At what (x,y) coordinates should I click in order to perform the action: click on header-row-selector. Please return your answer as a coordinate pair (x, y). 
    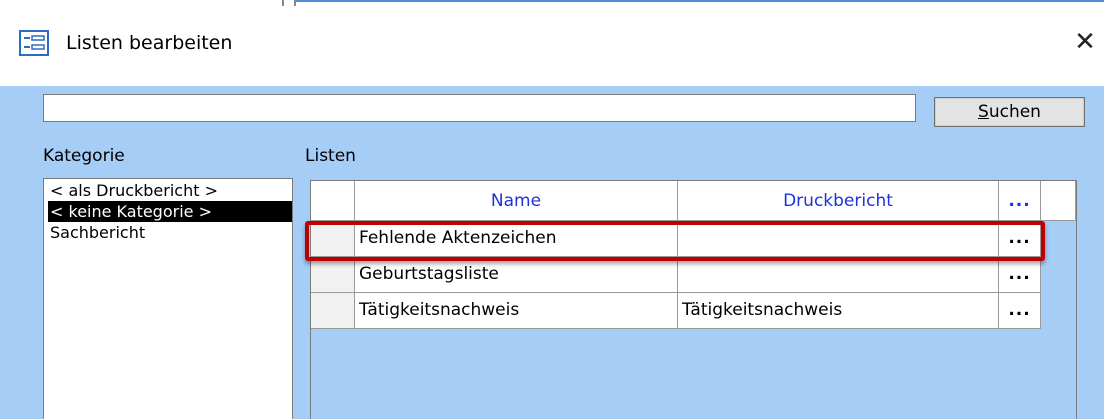
    Looking at the image, I should click on (333, 201).